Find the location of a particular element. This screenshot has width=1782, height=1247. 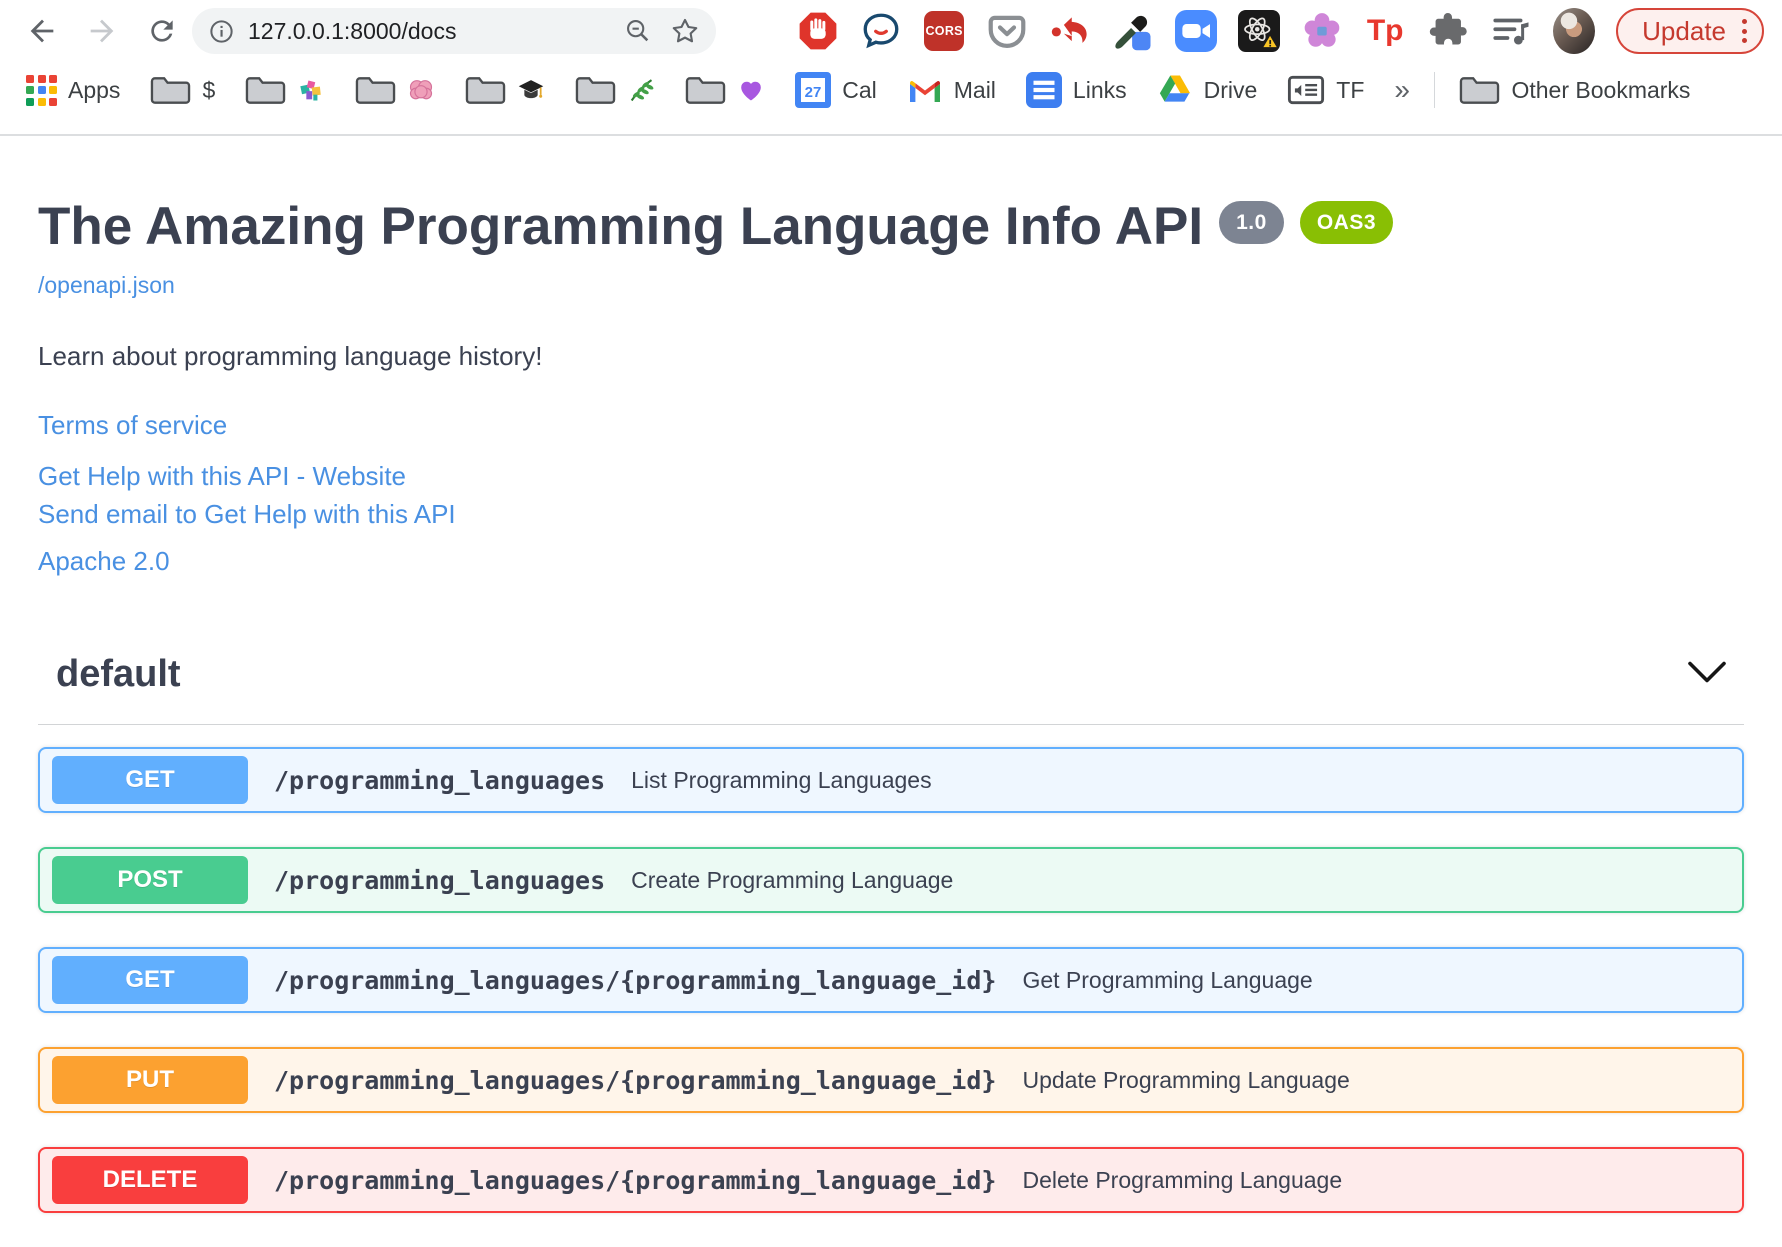

bookmark-links: Links is located at coordinates (1076, 90).